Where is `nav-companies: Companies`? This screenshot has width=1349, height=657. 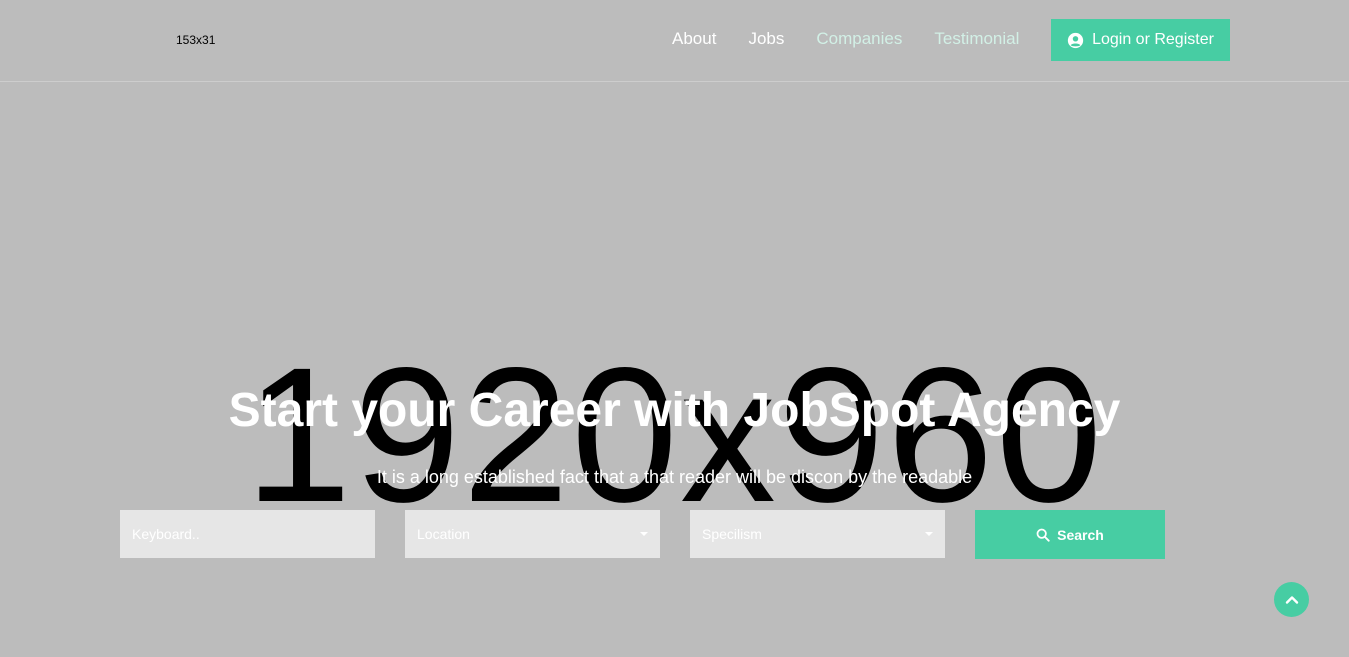
nav-companies: Companies is located at coordinates (859, 39).